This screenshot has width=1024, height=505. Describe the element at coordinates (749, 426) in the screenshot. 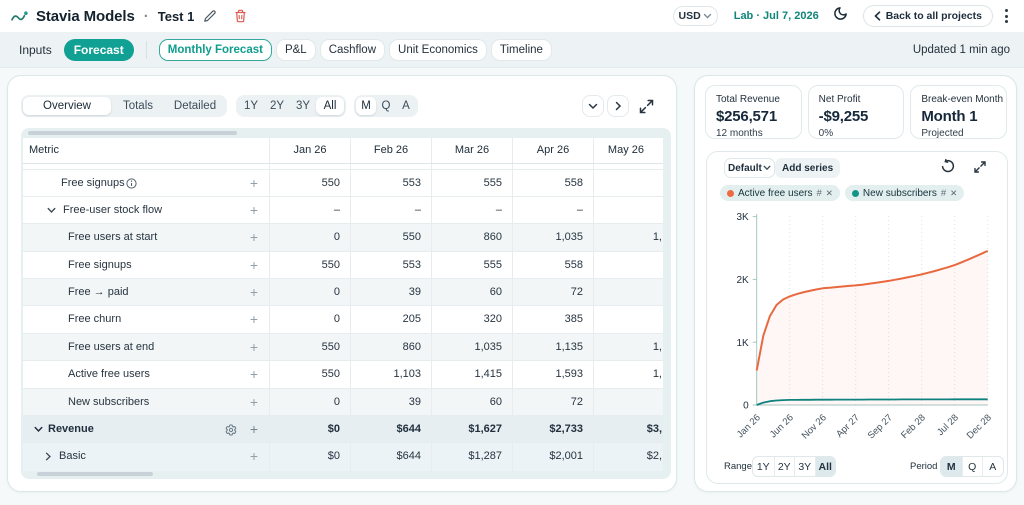

I see `svg-text: Jan 26` at that location.